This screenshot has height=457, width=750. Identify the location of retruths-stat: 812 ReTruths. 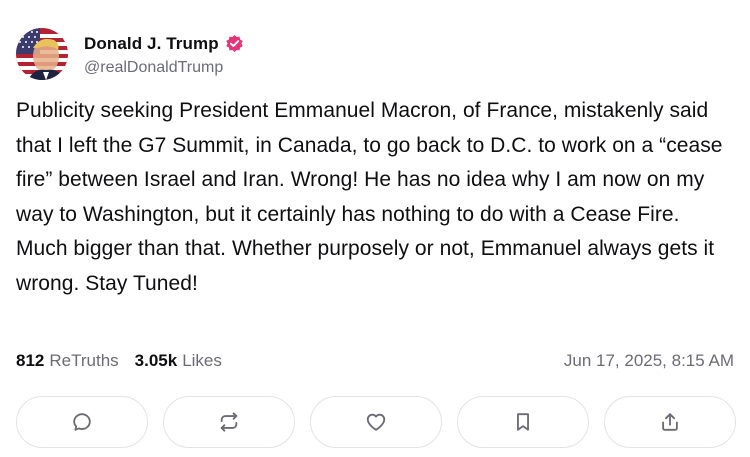
(67, 361).